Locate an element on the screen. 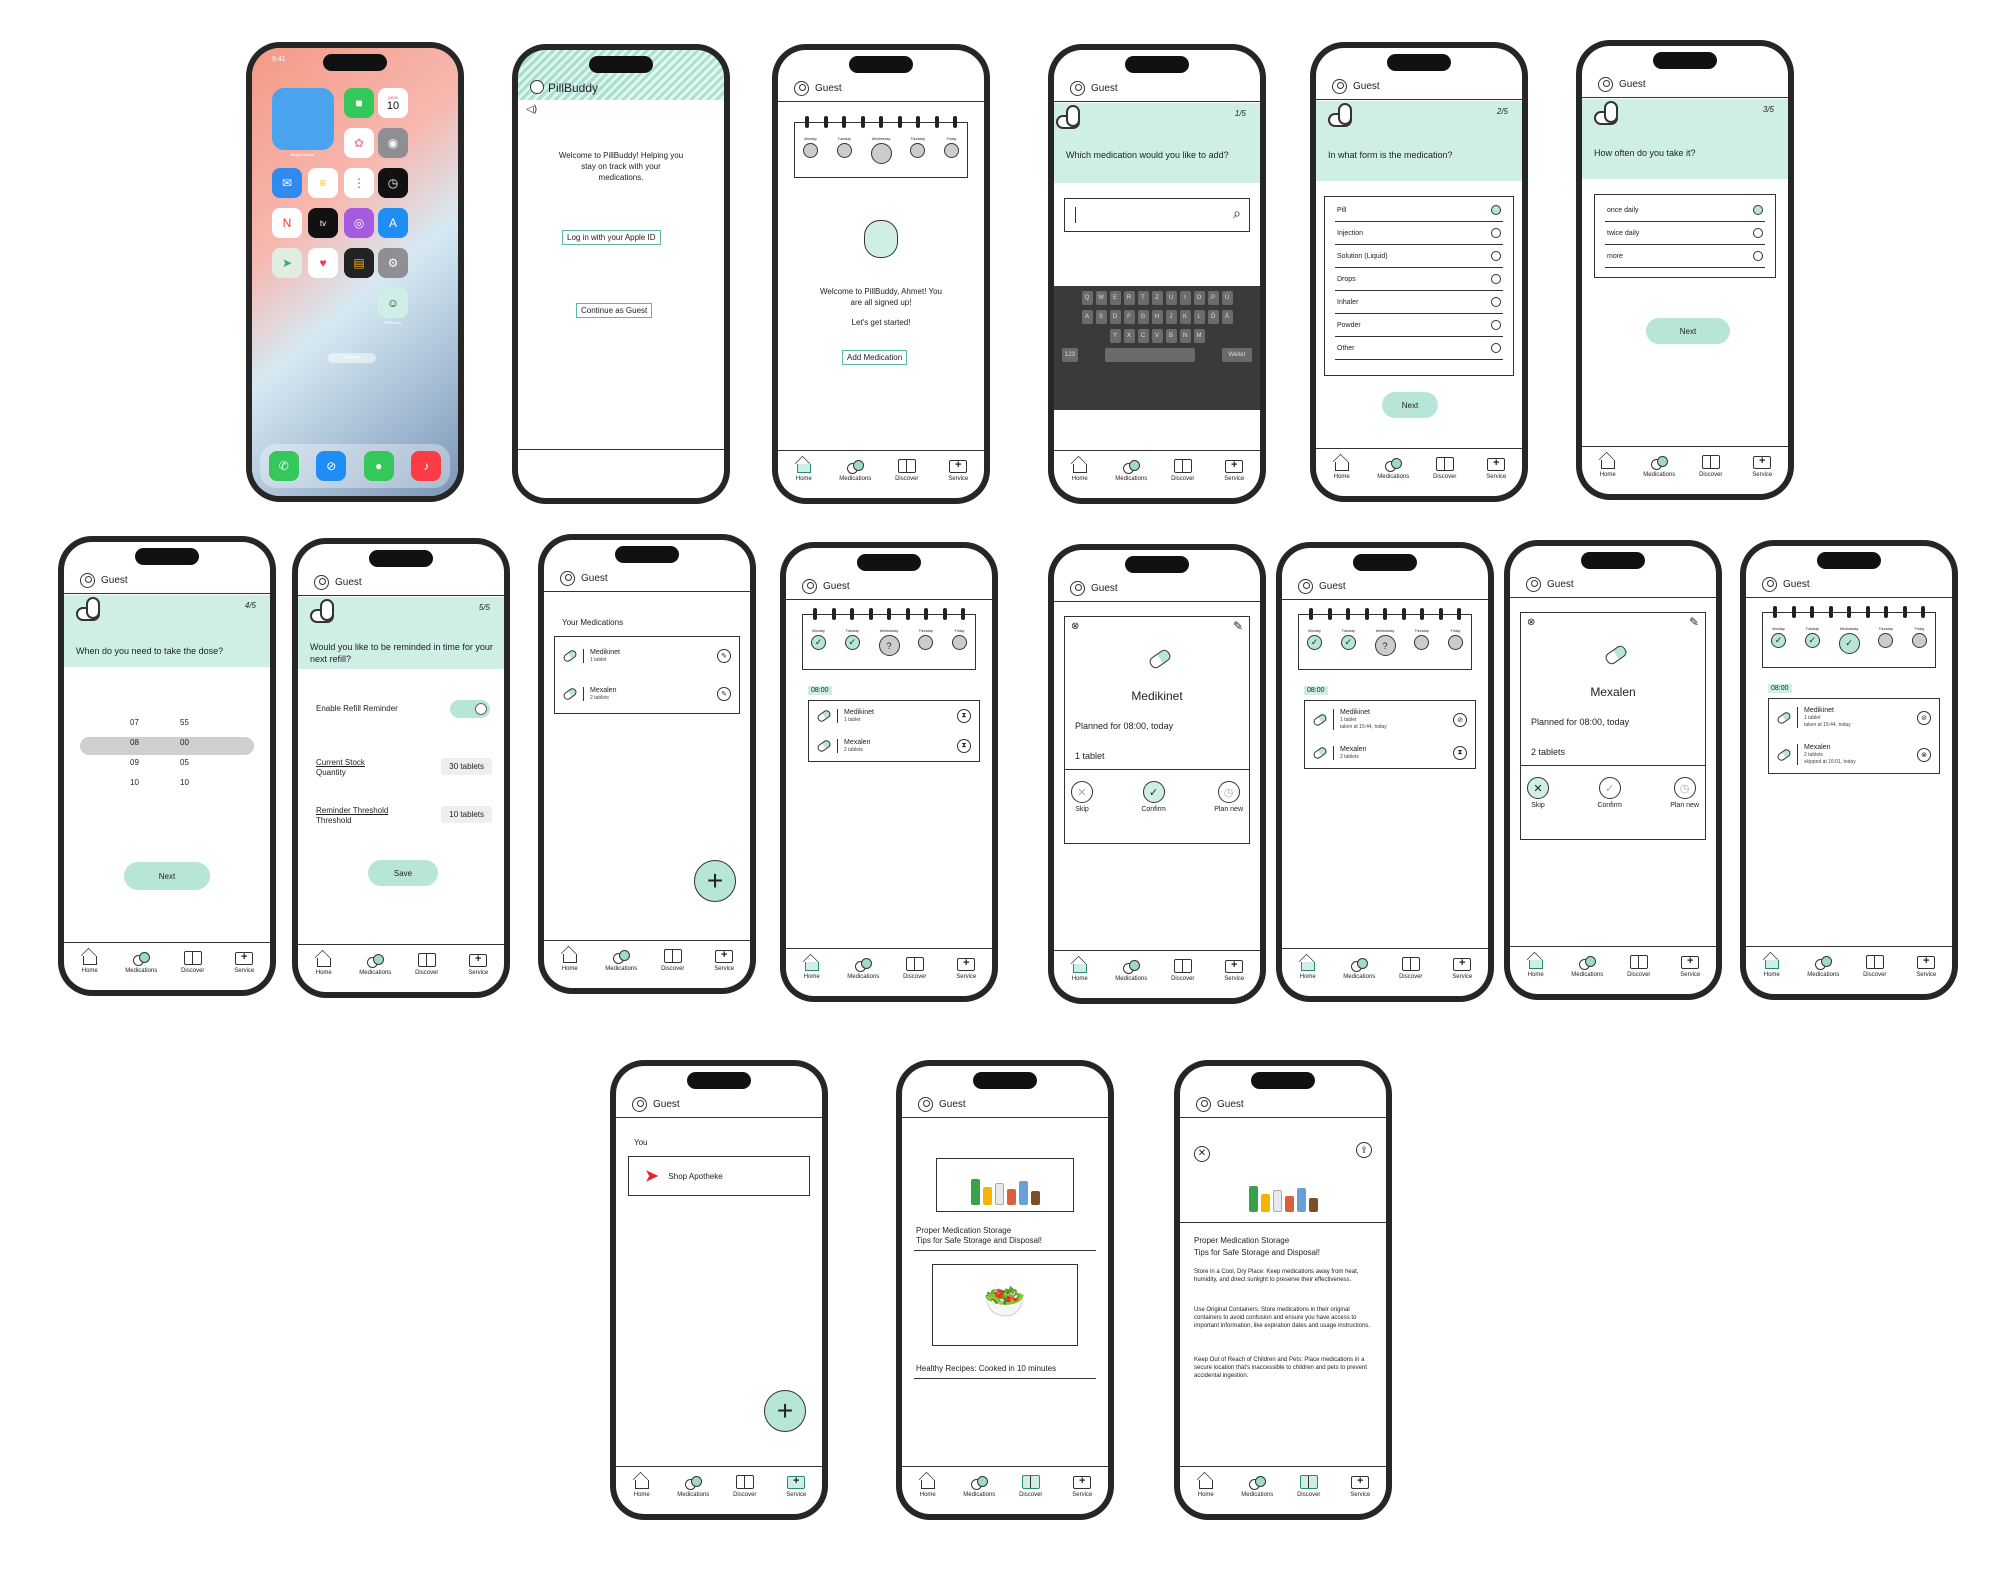  option-other: Other is located at coordinates (1419, 348).